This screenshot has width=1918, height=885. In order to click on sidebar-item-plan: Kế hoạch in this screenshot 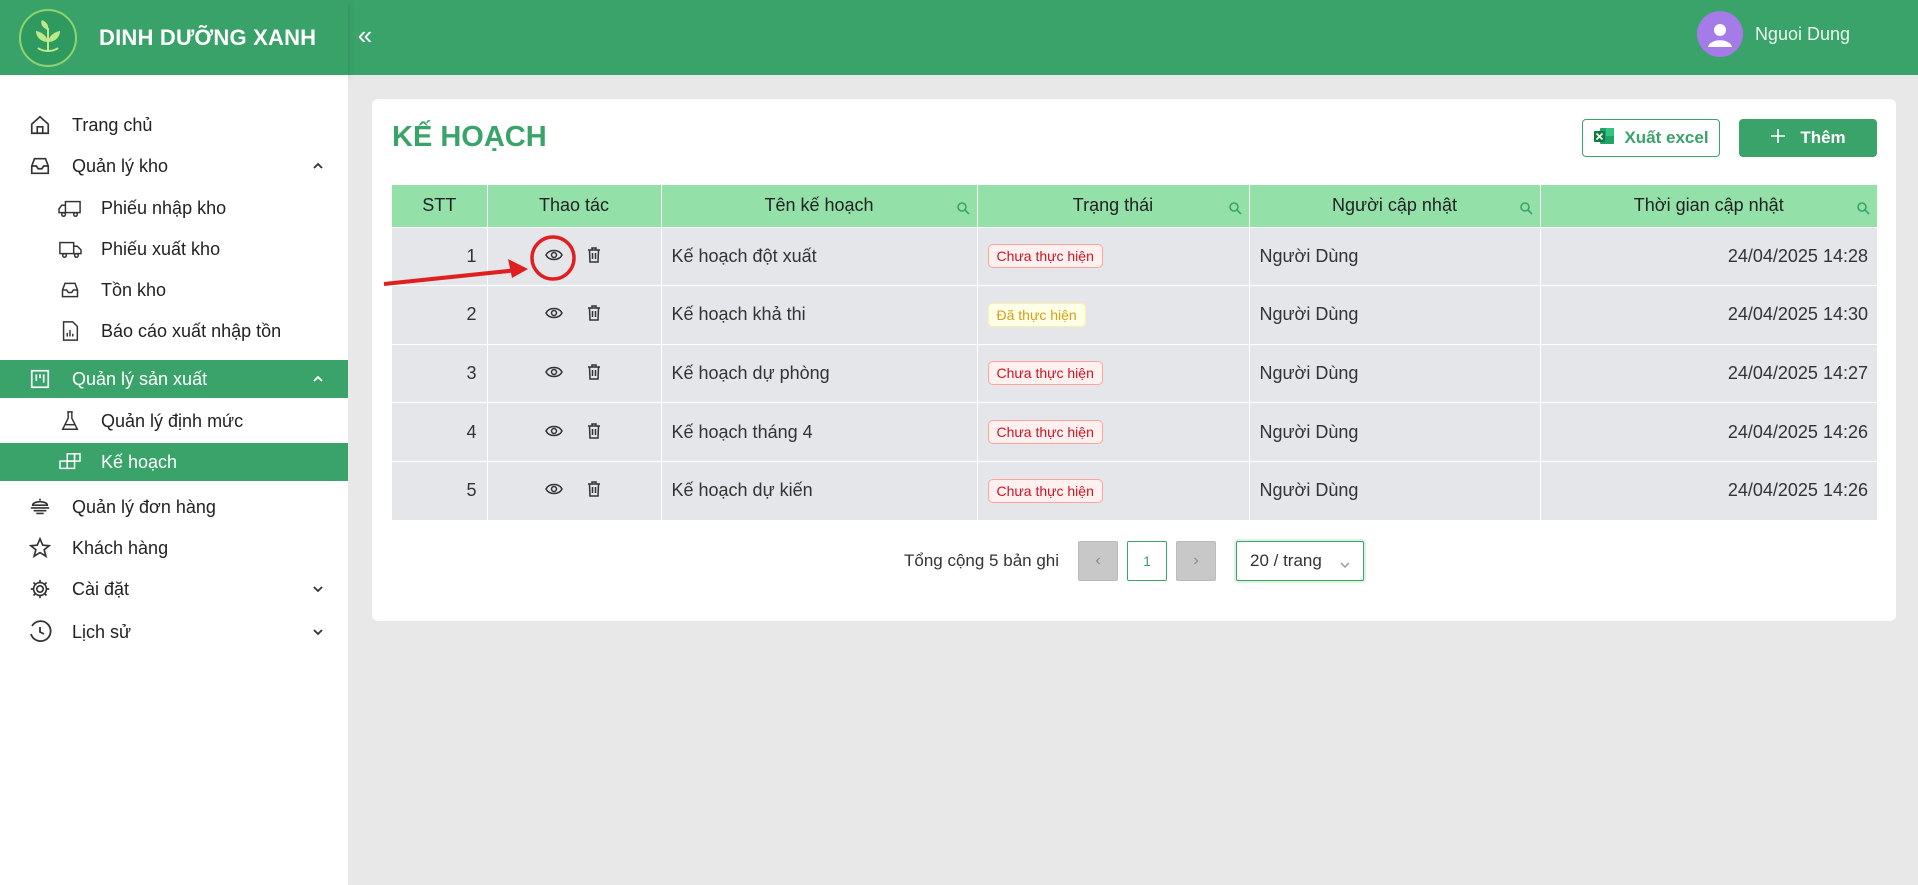, I will do `click(174, 462)`.